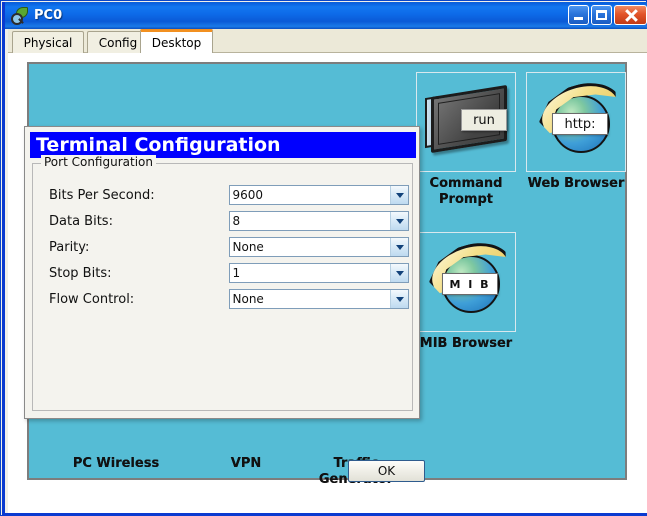 This screenshot has height=516, width=647. Describe the element at coordinates (466, 343) in the screenshot. I see `mib-browser-label: MIB Browser` at that location.